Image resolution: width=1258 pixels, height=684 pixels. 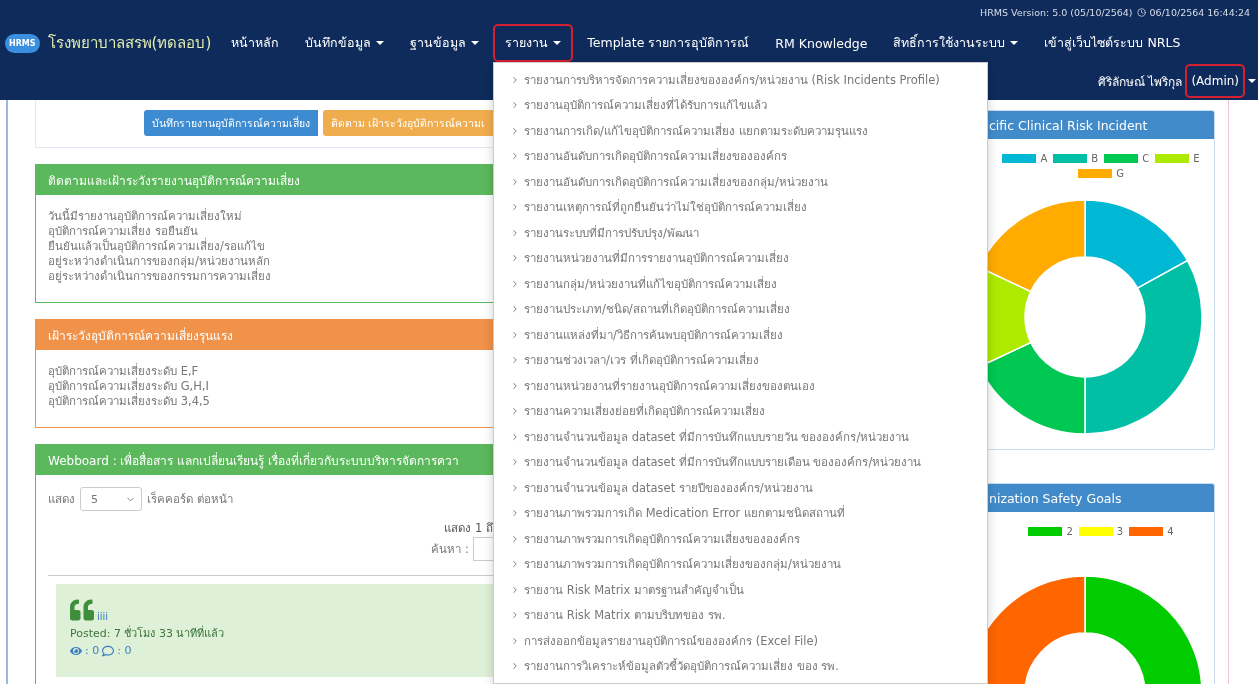 What do you see at coordinates (76, 650) in the screenshot?
I see `eye-icon` at bounding box center [76, 650].